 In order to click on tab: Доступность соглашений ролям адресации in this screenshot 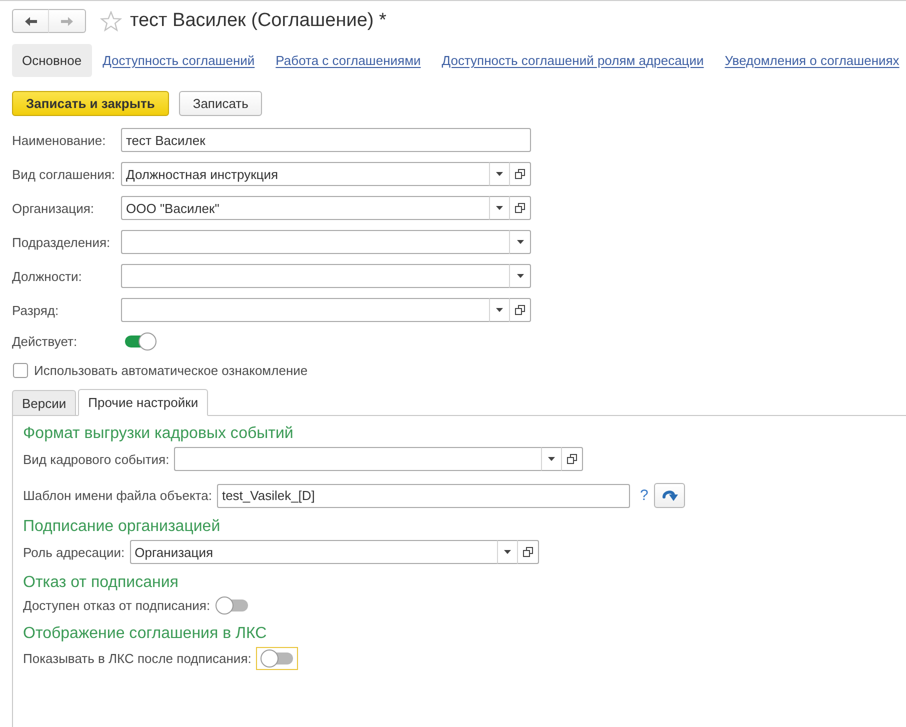, I will do `click(573, 60)`.